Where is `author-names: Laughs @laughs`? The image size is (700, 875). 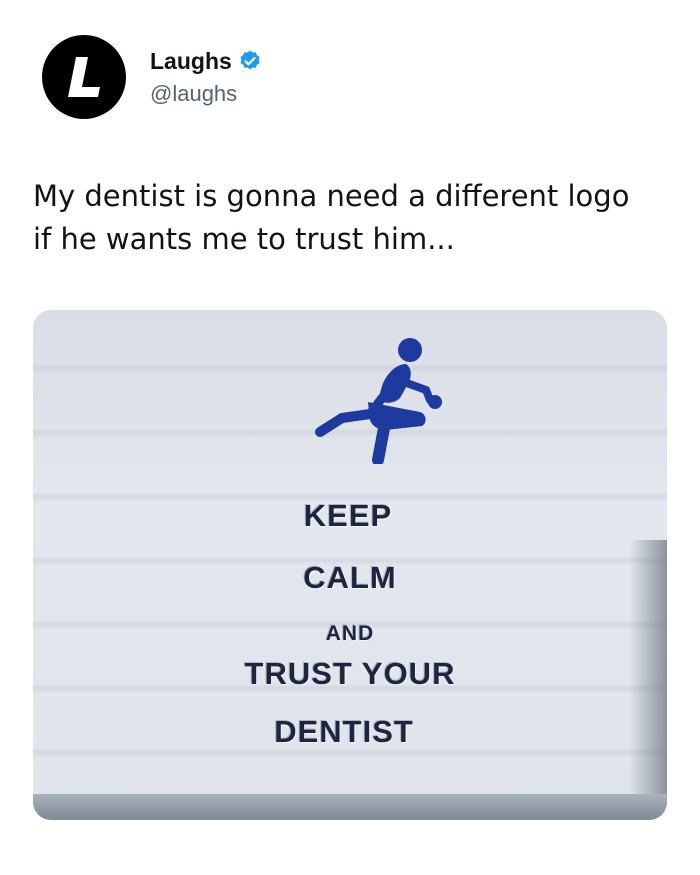
author-names: Laughs @laughs is located at coordinates (206, 77).